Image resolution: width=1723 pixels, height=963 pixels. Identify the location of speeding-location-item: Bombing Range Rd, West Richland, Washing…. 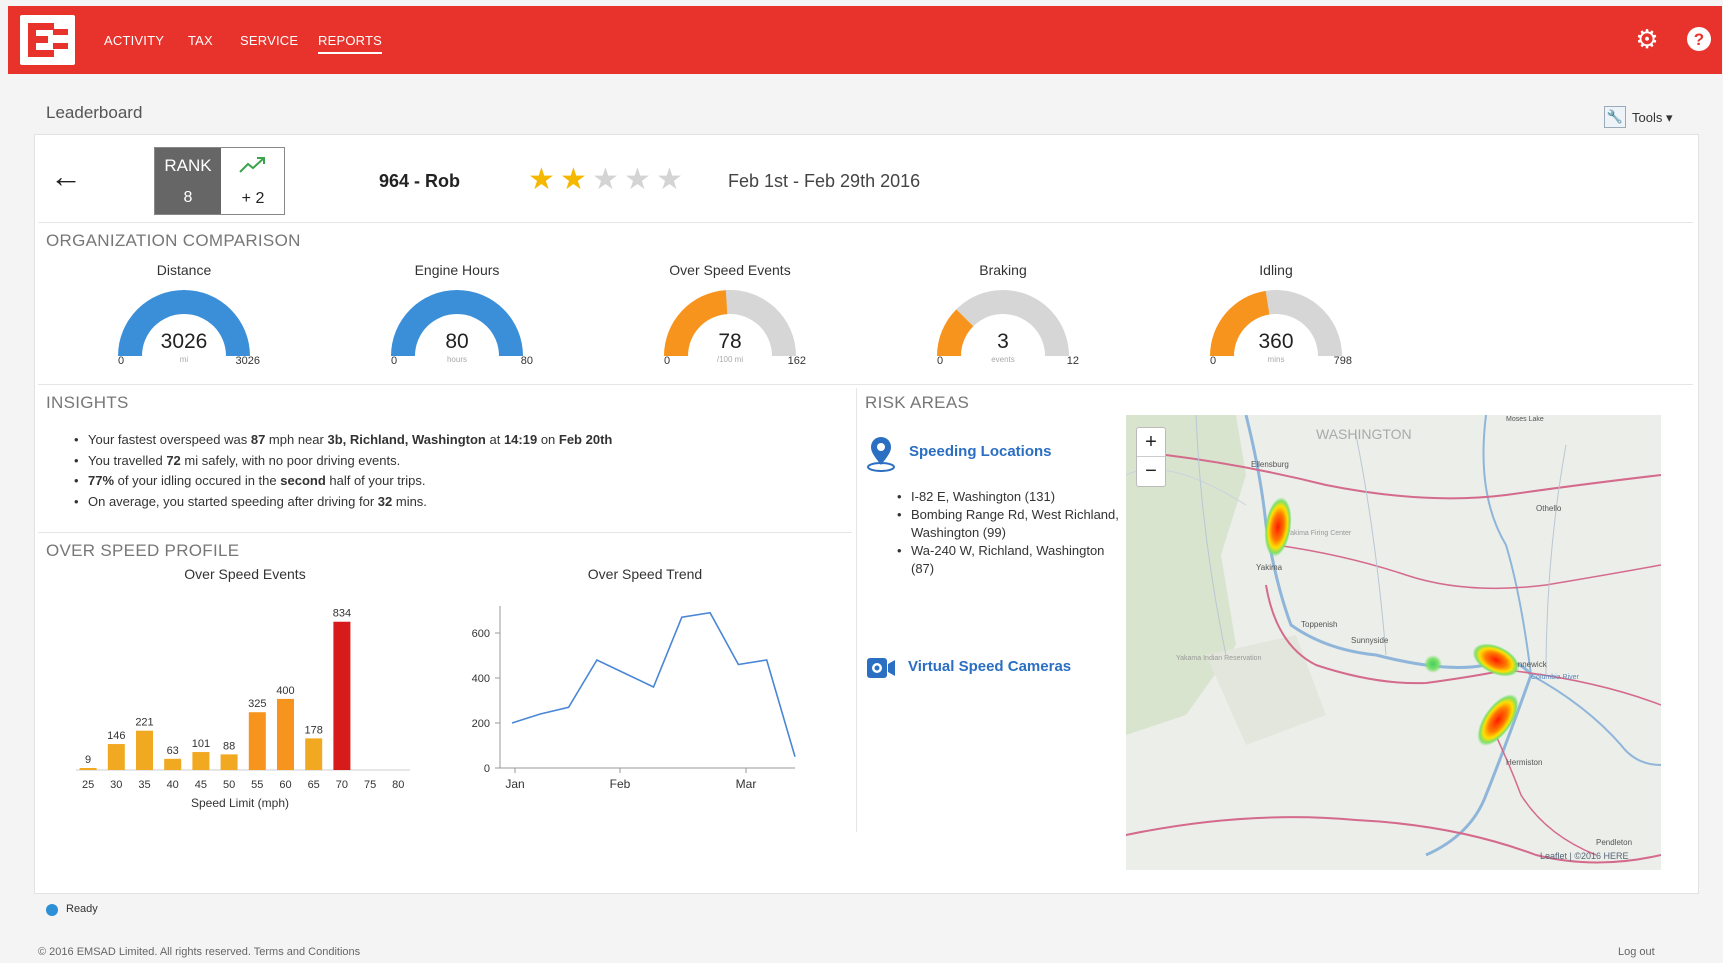
(1012, 524).